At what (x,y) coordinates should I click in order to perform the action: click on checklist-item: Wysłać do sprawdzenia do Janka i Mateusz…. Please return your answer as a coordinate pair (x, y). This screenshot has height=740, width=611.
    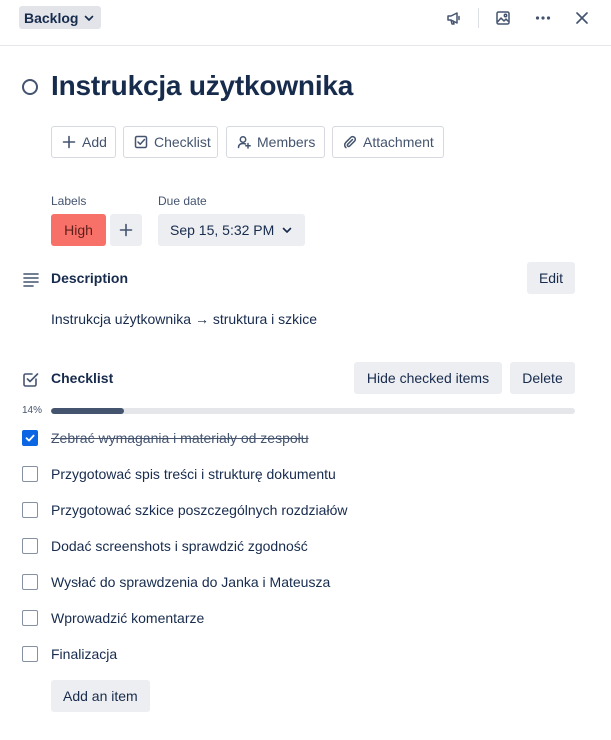
    Looking at the image, I should click on (302, 582).